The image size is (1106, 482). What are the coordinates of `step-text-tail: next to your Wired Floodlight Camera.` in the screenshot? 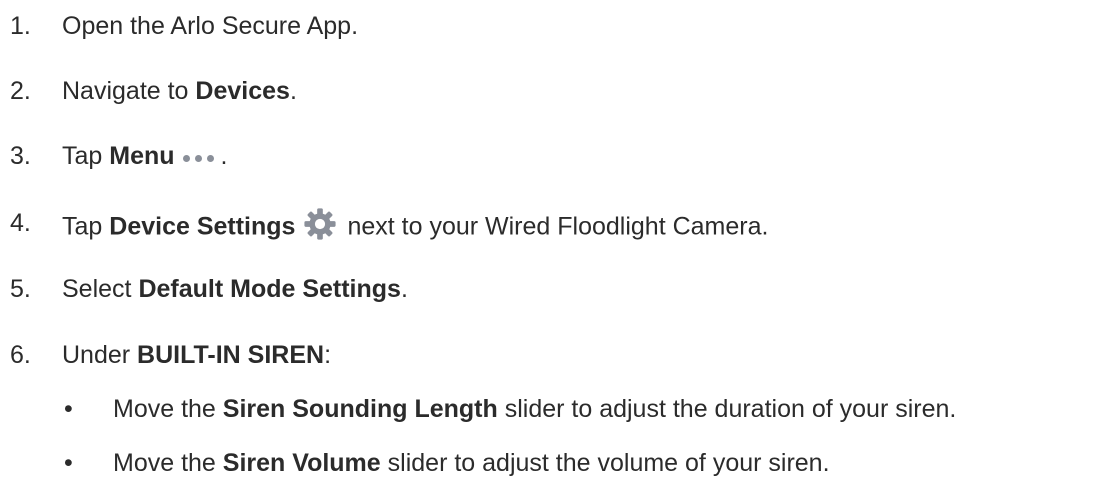 It's located at (558, 226).